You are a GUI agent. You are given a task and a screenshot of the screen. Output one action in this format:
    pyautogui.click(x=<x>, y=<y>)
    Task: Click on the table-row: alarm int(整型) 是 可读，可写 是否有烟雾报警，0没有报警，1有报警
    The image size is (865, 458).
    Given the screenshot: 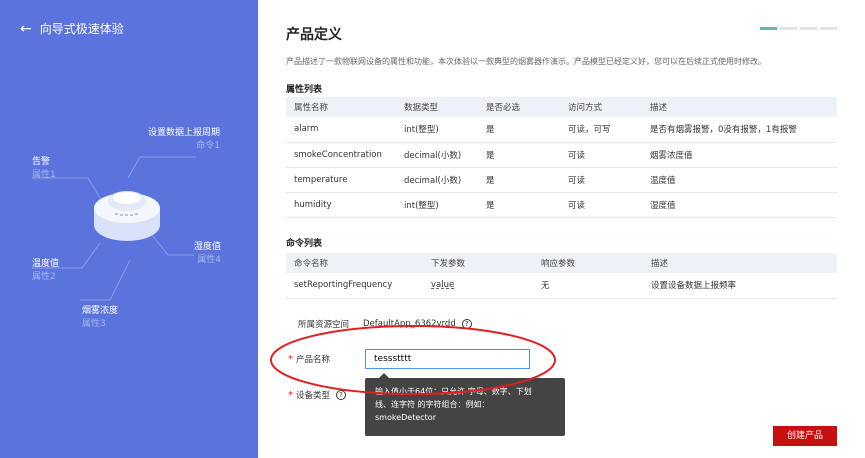 What is the action you would take?
    pyautogui.click(x=561, y=130)
    